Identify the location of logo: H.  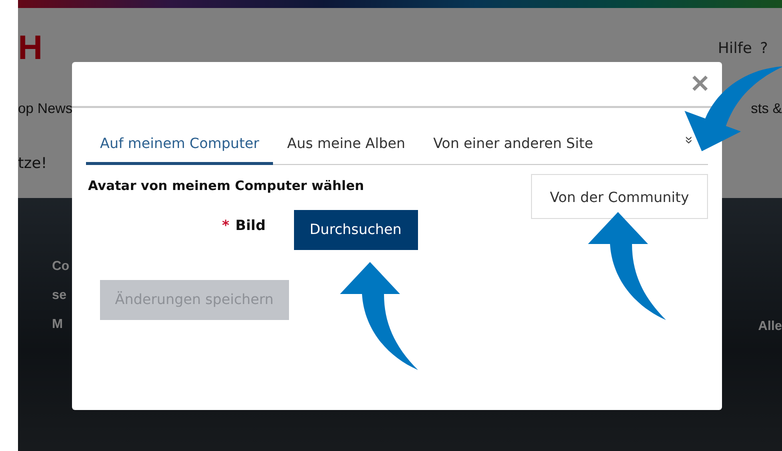
(30, 48).